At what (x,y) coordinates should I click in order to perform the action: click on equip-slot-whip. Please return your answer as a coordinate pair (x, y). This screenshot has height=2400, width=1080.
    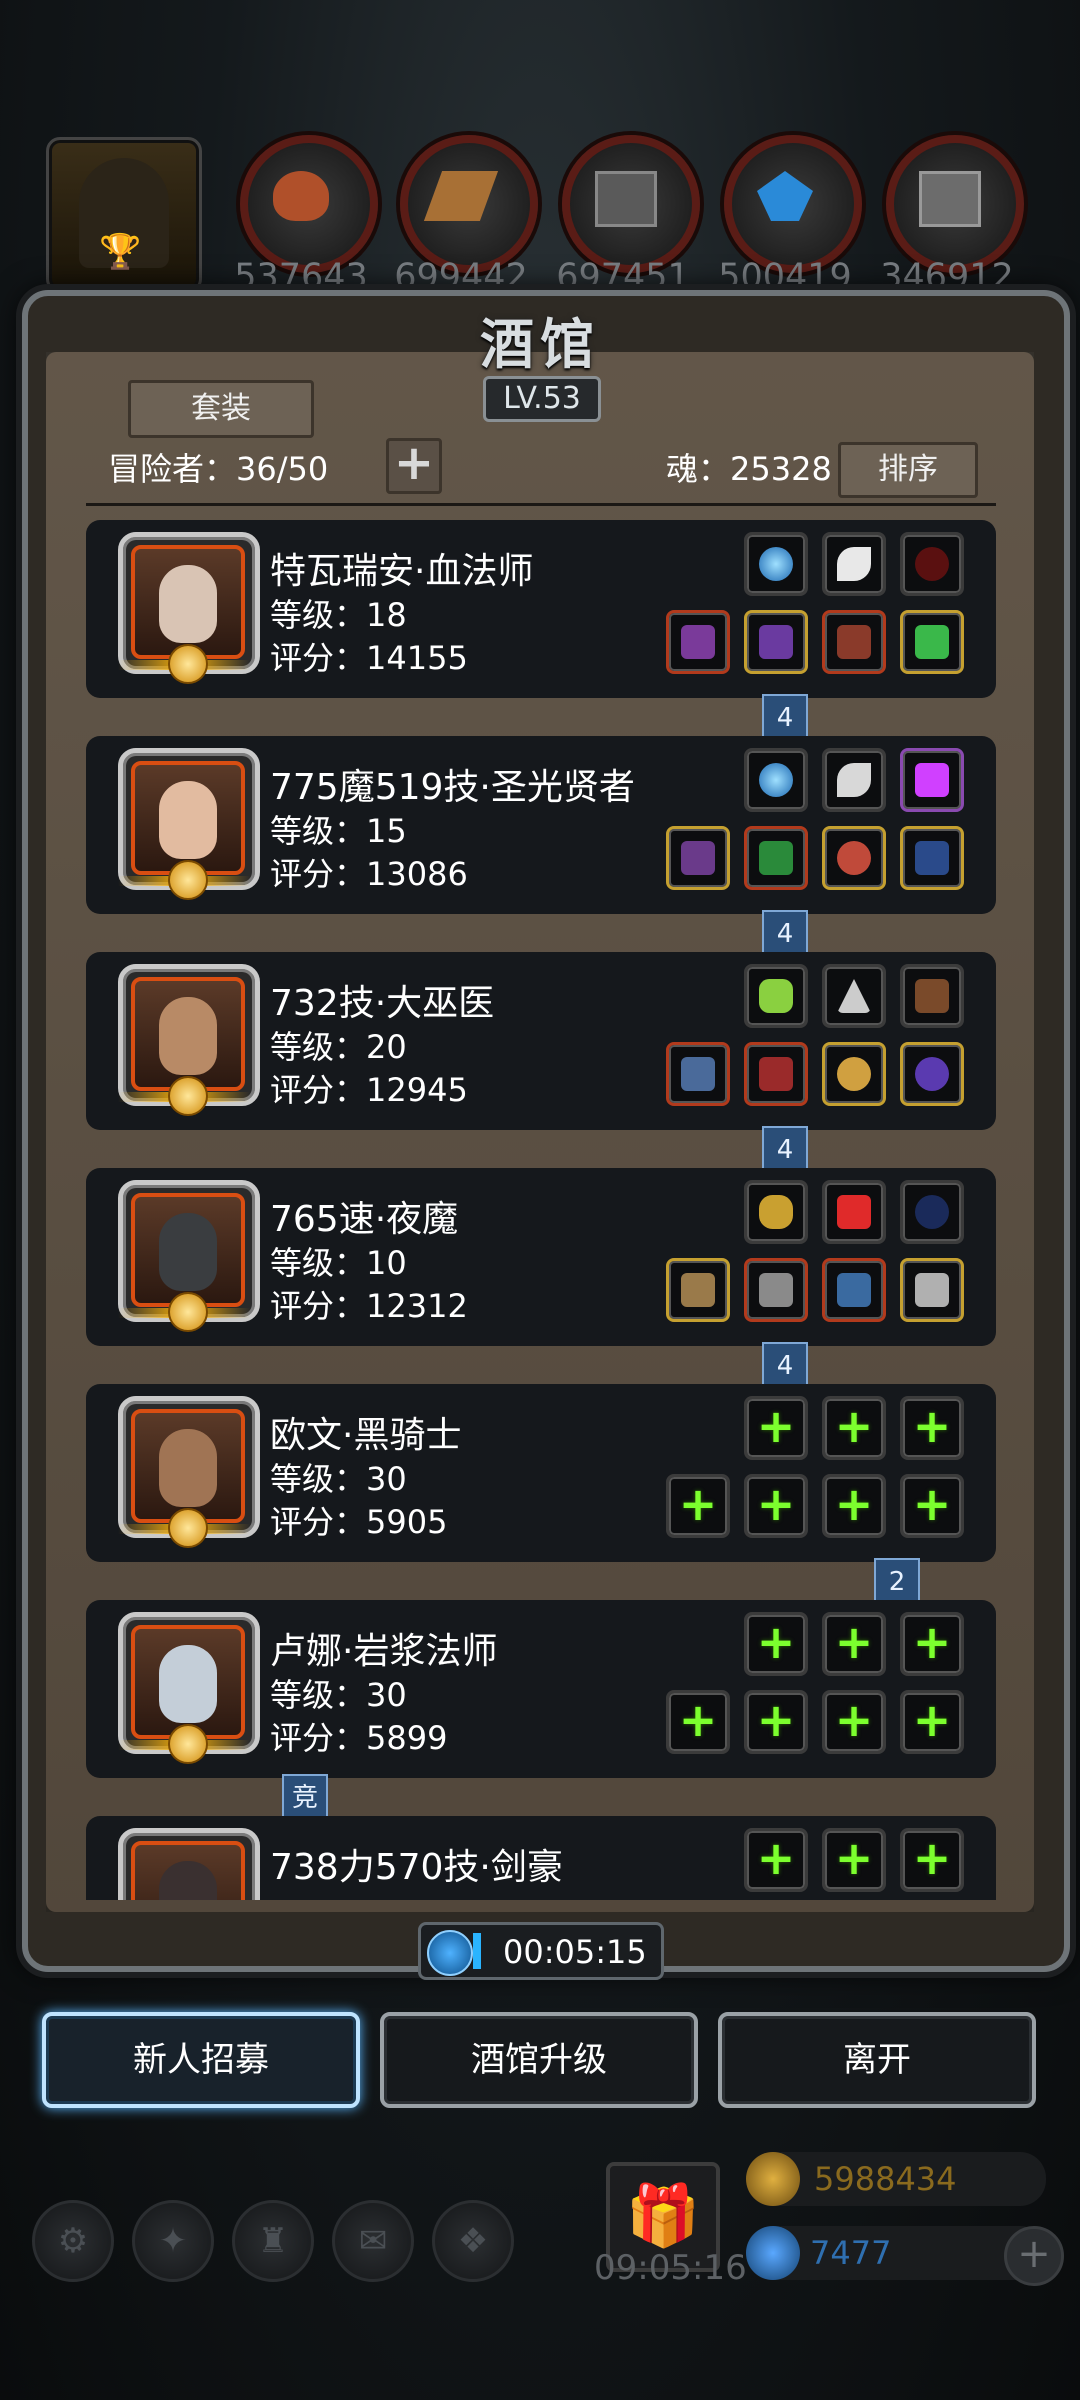
    Looking at the image, I should click on (932, 564).